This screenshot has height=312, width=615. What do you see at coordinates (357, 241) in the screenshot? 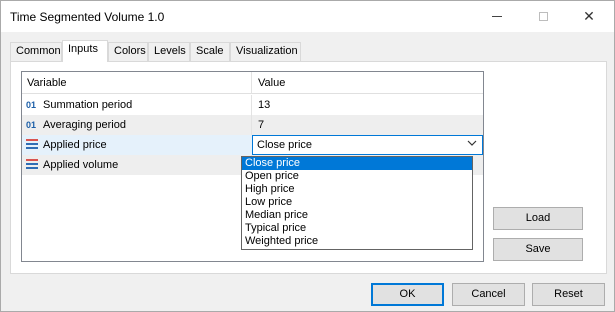
I see `dropdown-option-weighted-price: Weighted price` at bounding box center [357, 241].